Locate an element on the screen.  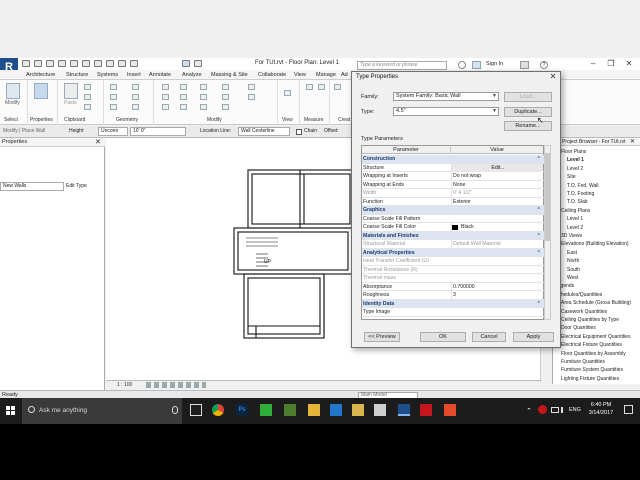
paint-icon is located at coordinates (135, 107).